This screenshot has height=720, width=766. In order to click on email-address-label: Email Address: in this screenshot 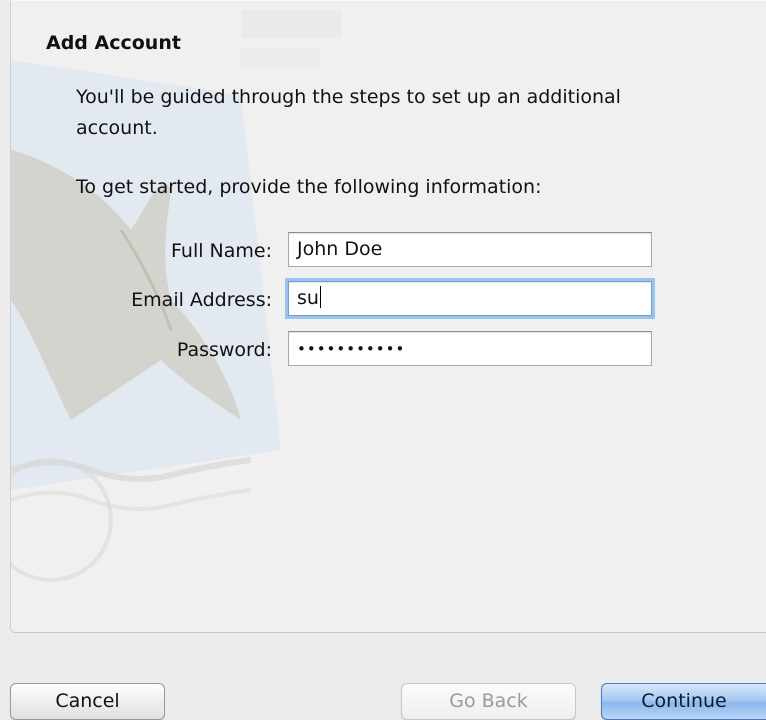, I will do `click(201, 300)`.